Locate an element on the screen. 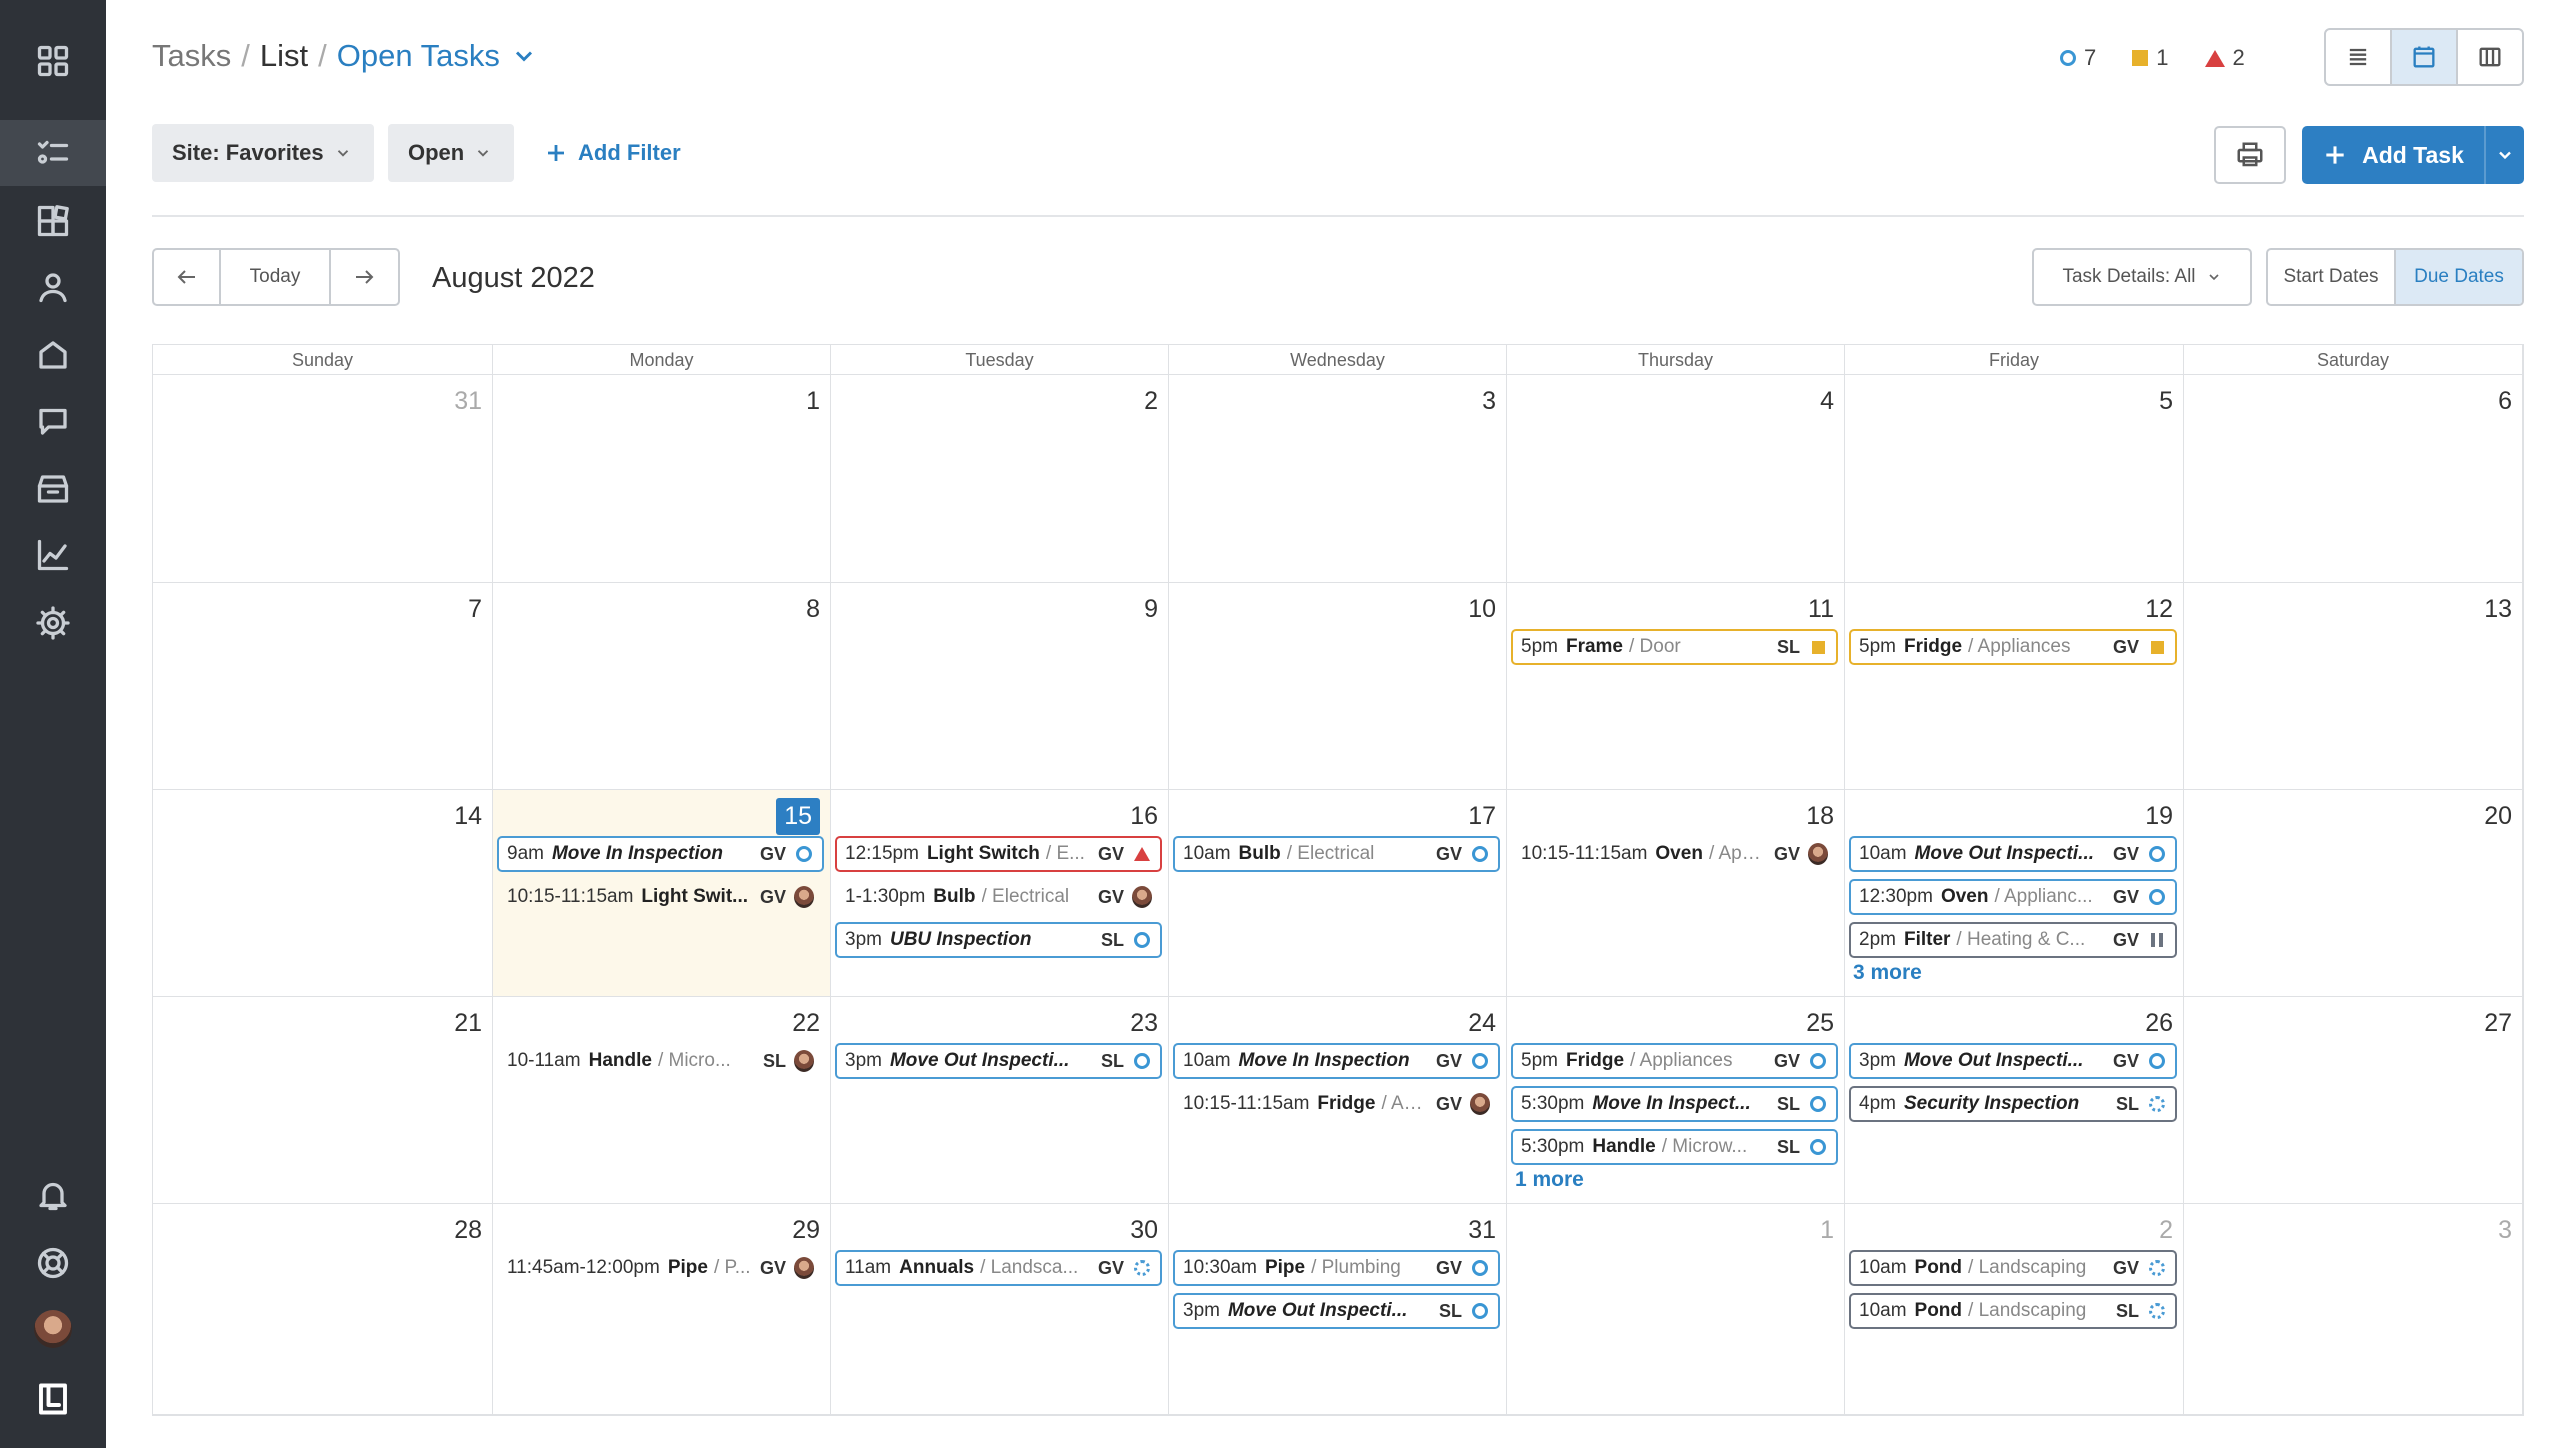 The width and height of the screenshot is (2564, 1448). nav-profile is located at coordinates (53, 1329).